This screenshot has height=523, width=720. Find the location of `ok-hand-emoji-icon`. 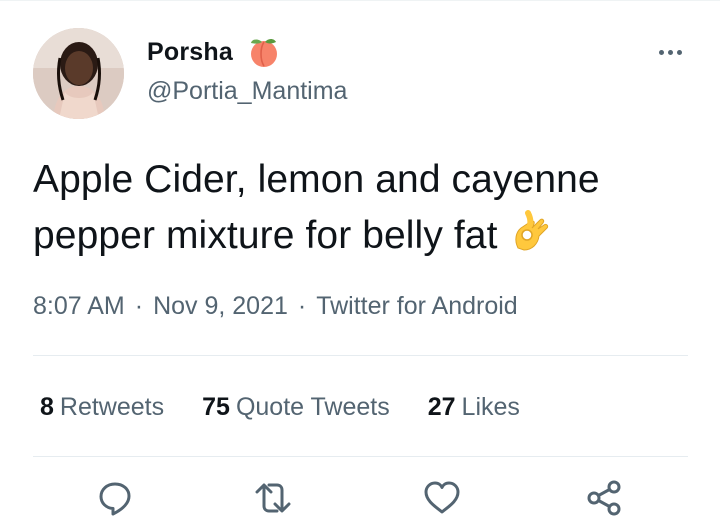

ok-hand-emoji-icon is located at coordinates (531, 230).